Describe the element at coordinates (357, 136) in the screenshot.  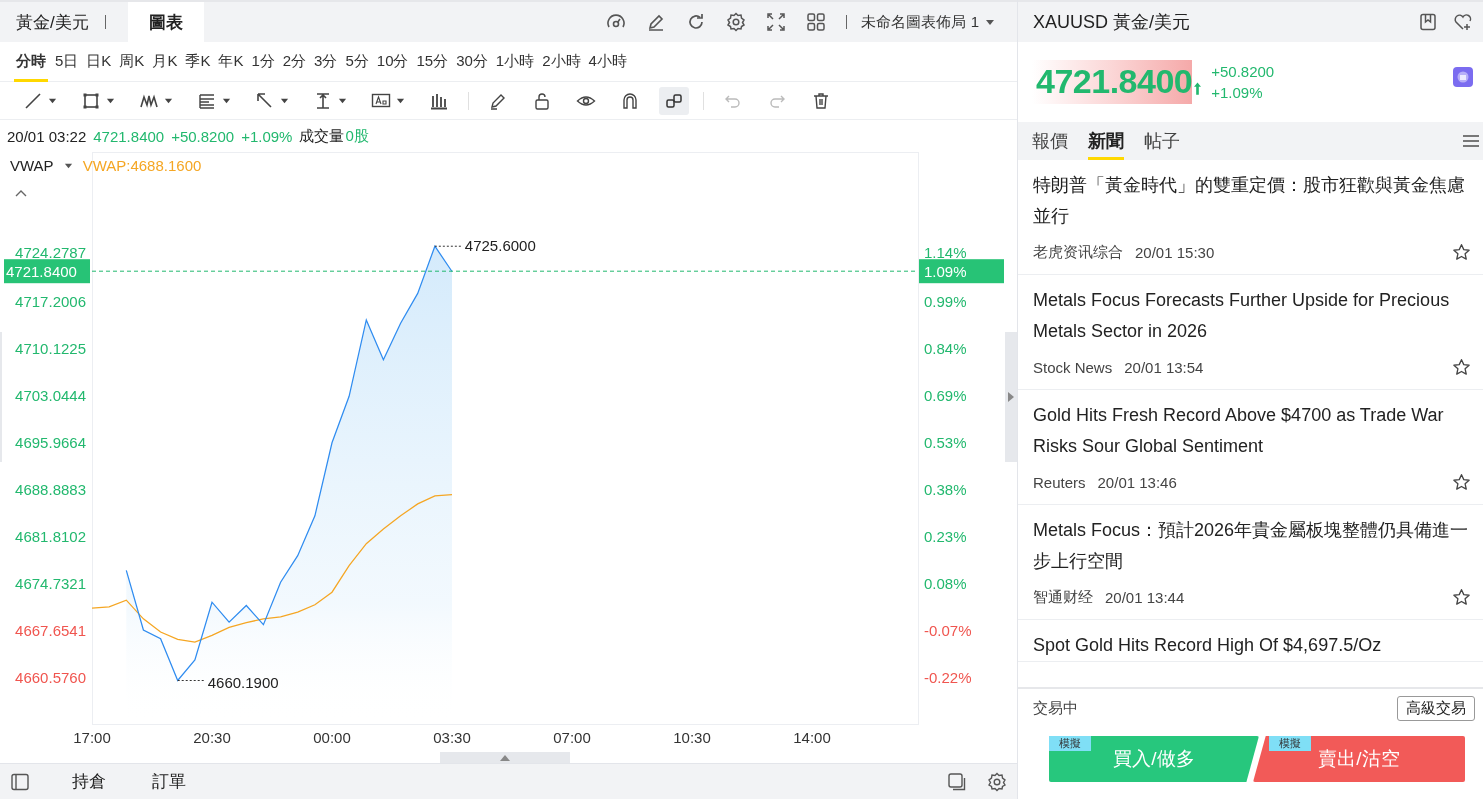
I see `volume-value: 0股` at that location.